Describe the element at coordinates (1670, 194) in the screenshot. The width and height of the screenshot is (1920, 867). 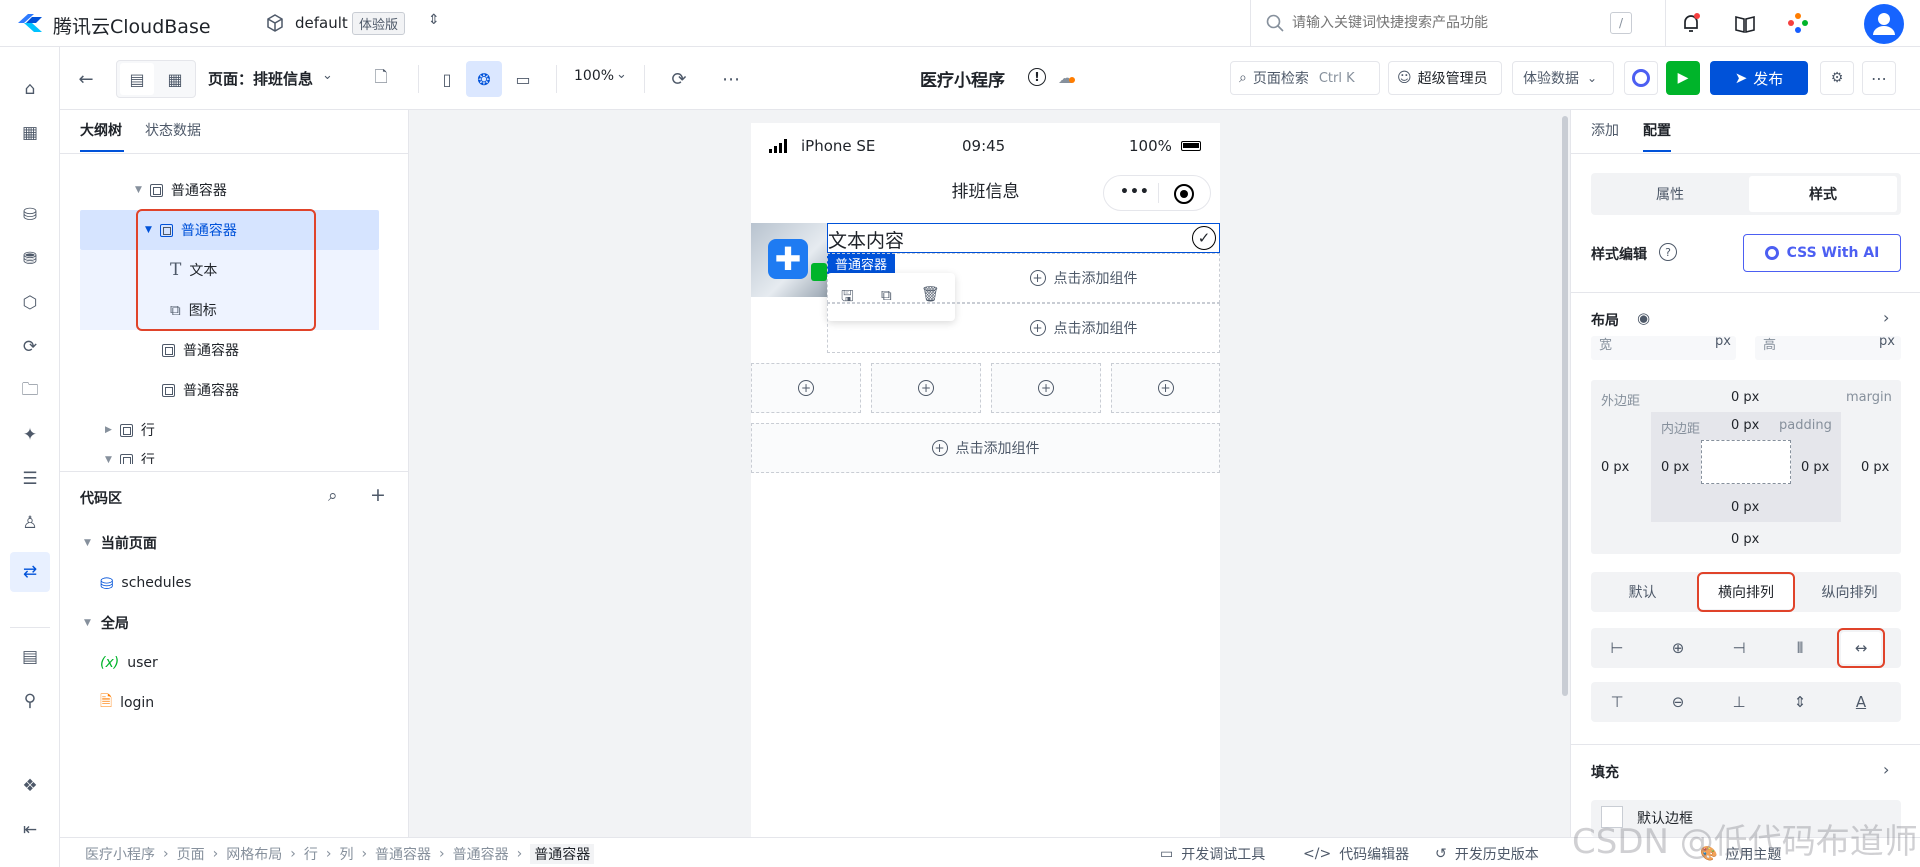
I see `tab-properties: 属性` at that location.